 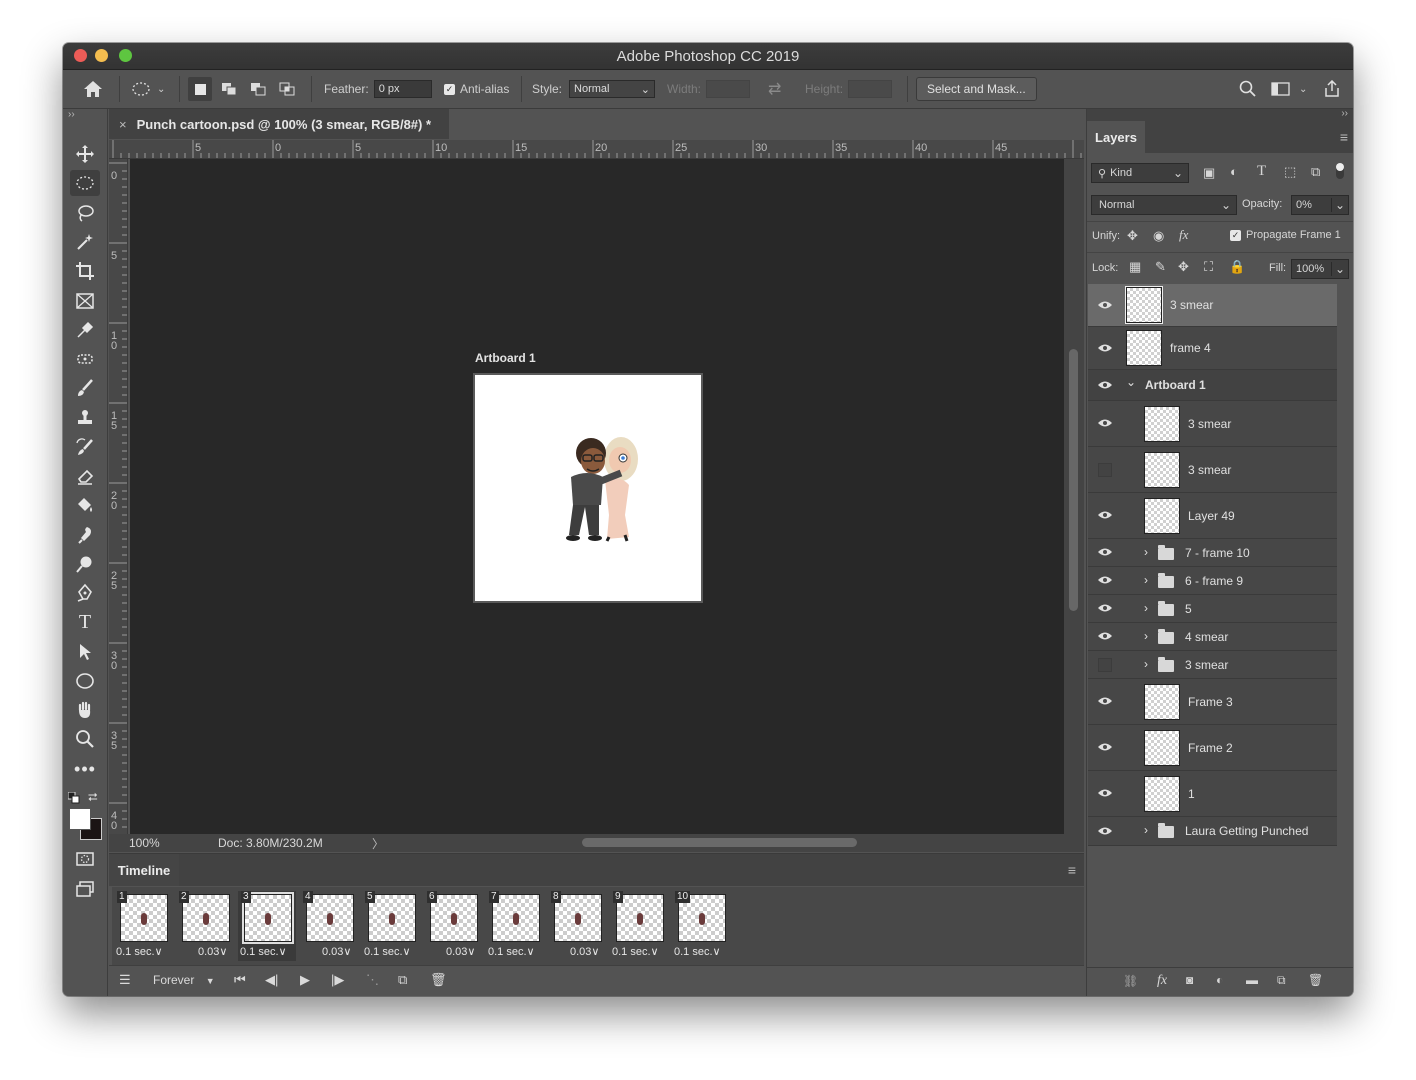 What do you see at coordinates (148, 89) in the screenshot?
I see `marquee-preset-picker: ⌄` at bounding box center [148, 89].